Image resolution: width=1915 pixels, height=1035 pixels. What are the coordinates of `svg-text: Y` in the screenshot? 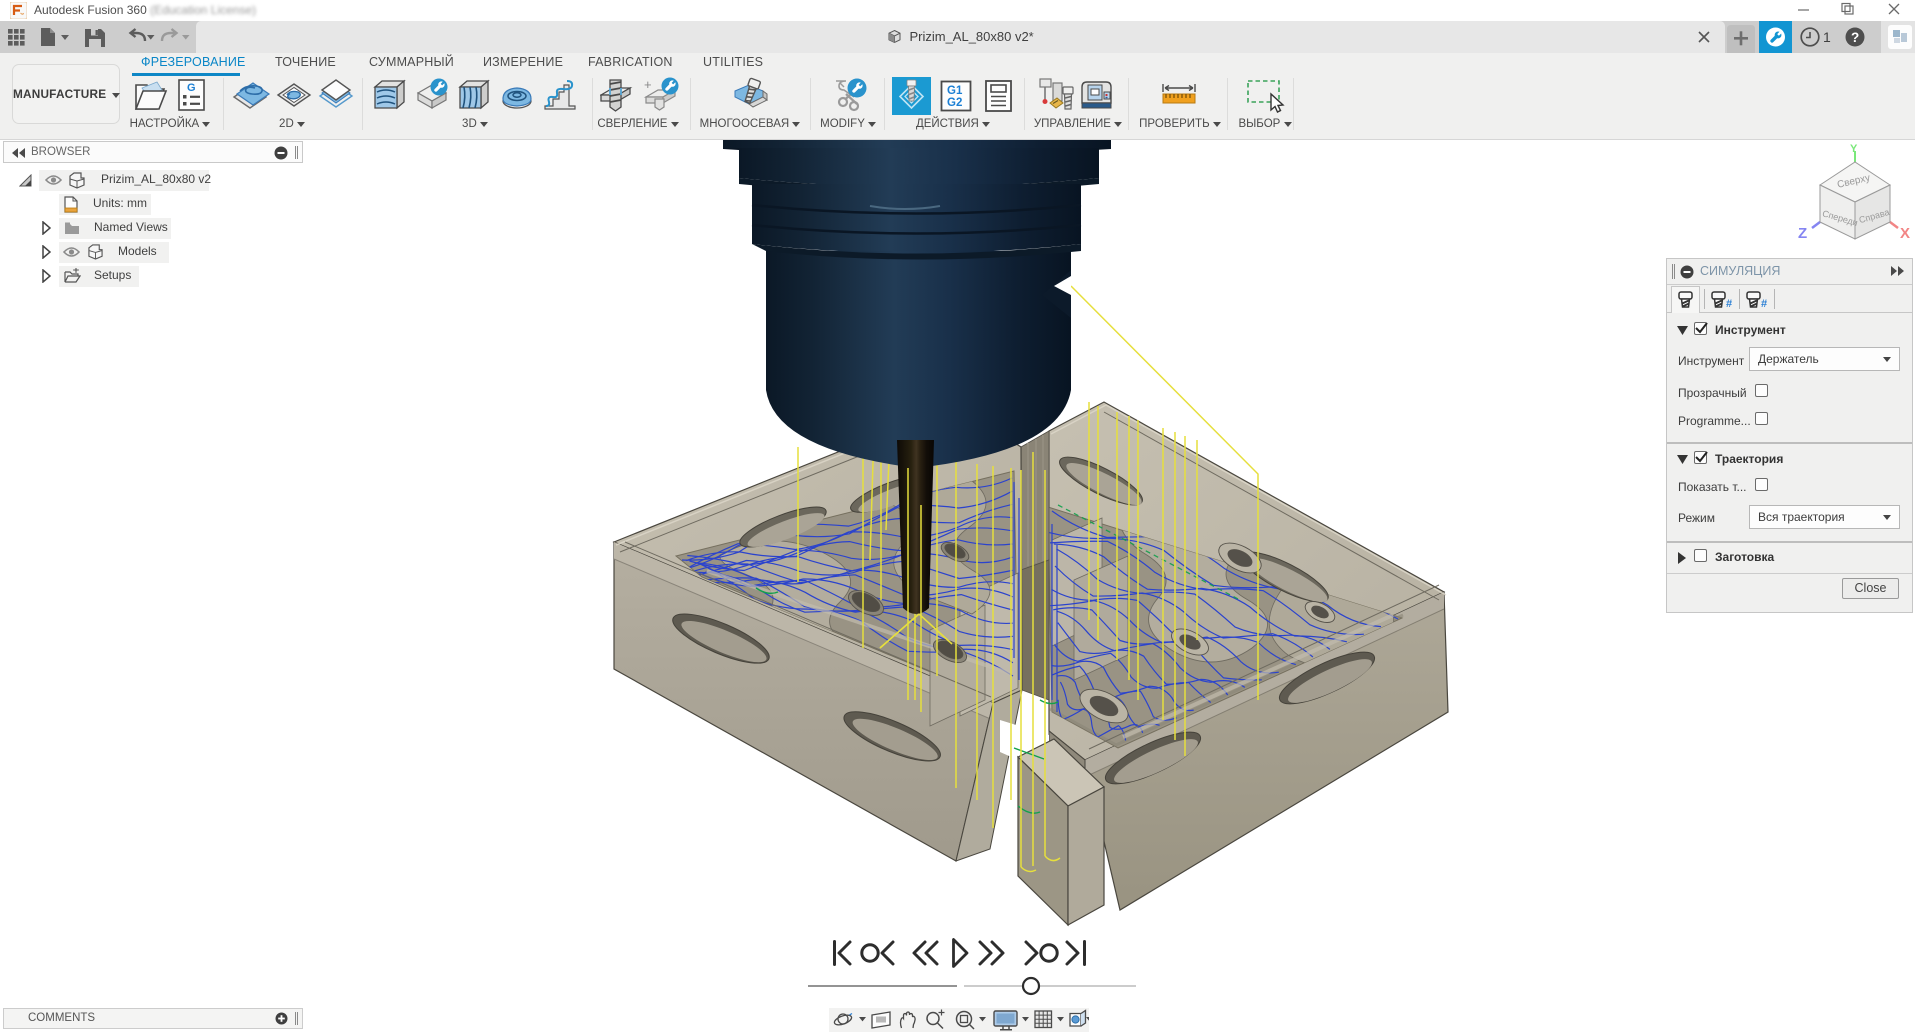 It's located at (1854, 149).